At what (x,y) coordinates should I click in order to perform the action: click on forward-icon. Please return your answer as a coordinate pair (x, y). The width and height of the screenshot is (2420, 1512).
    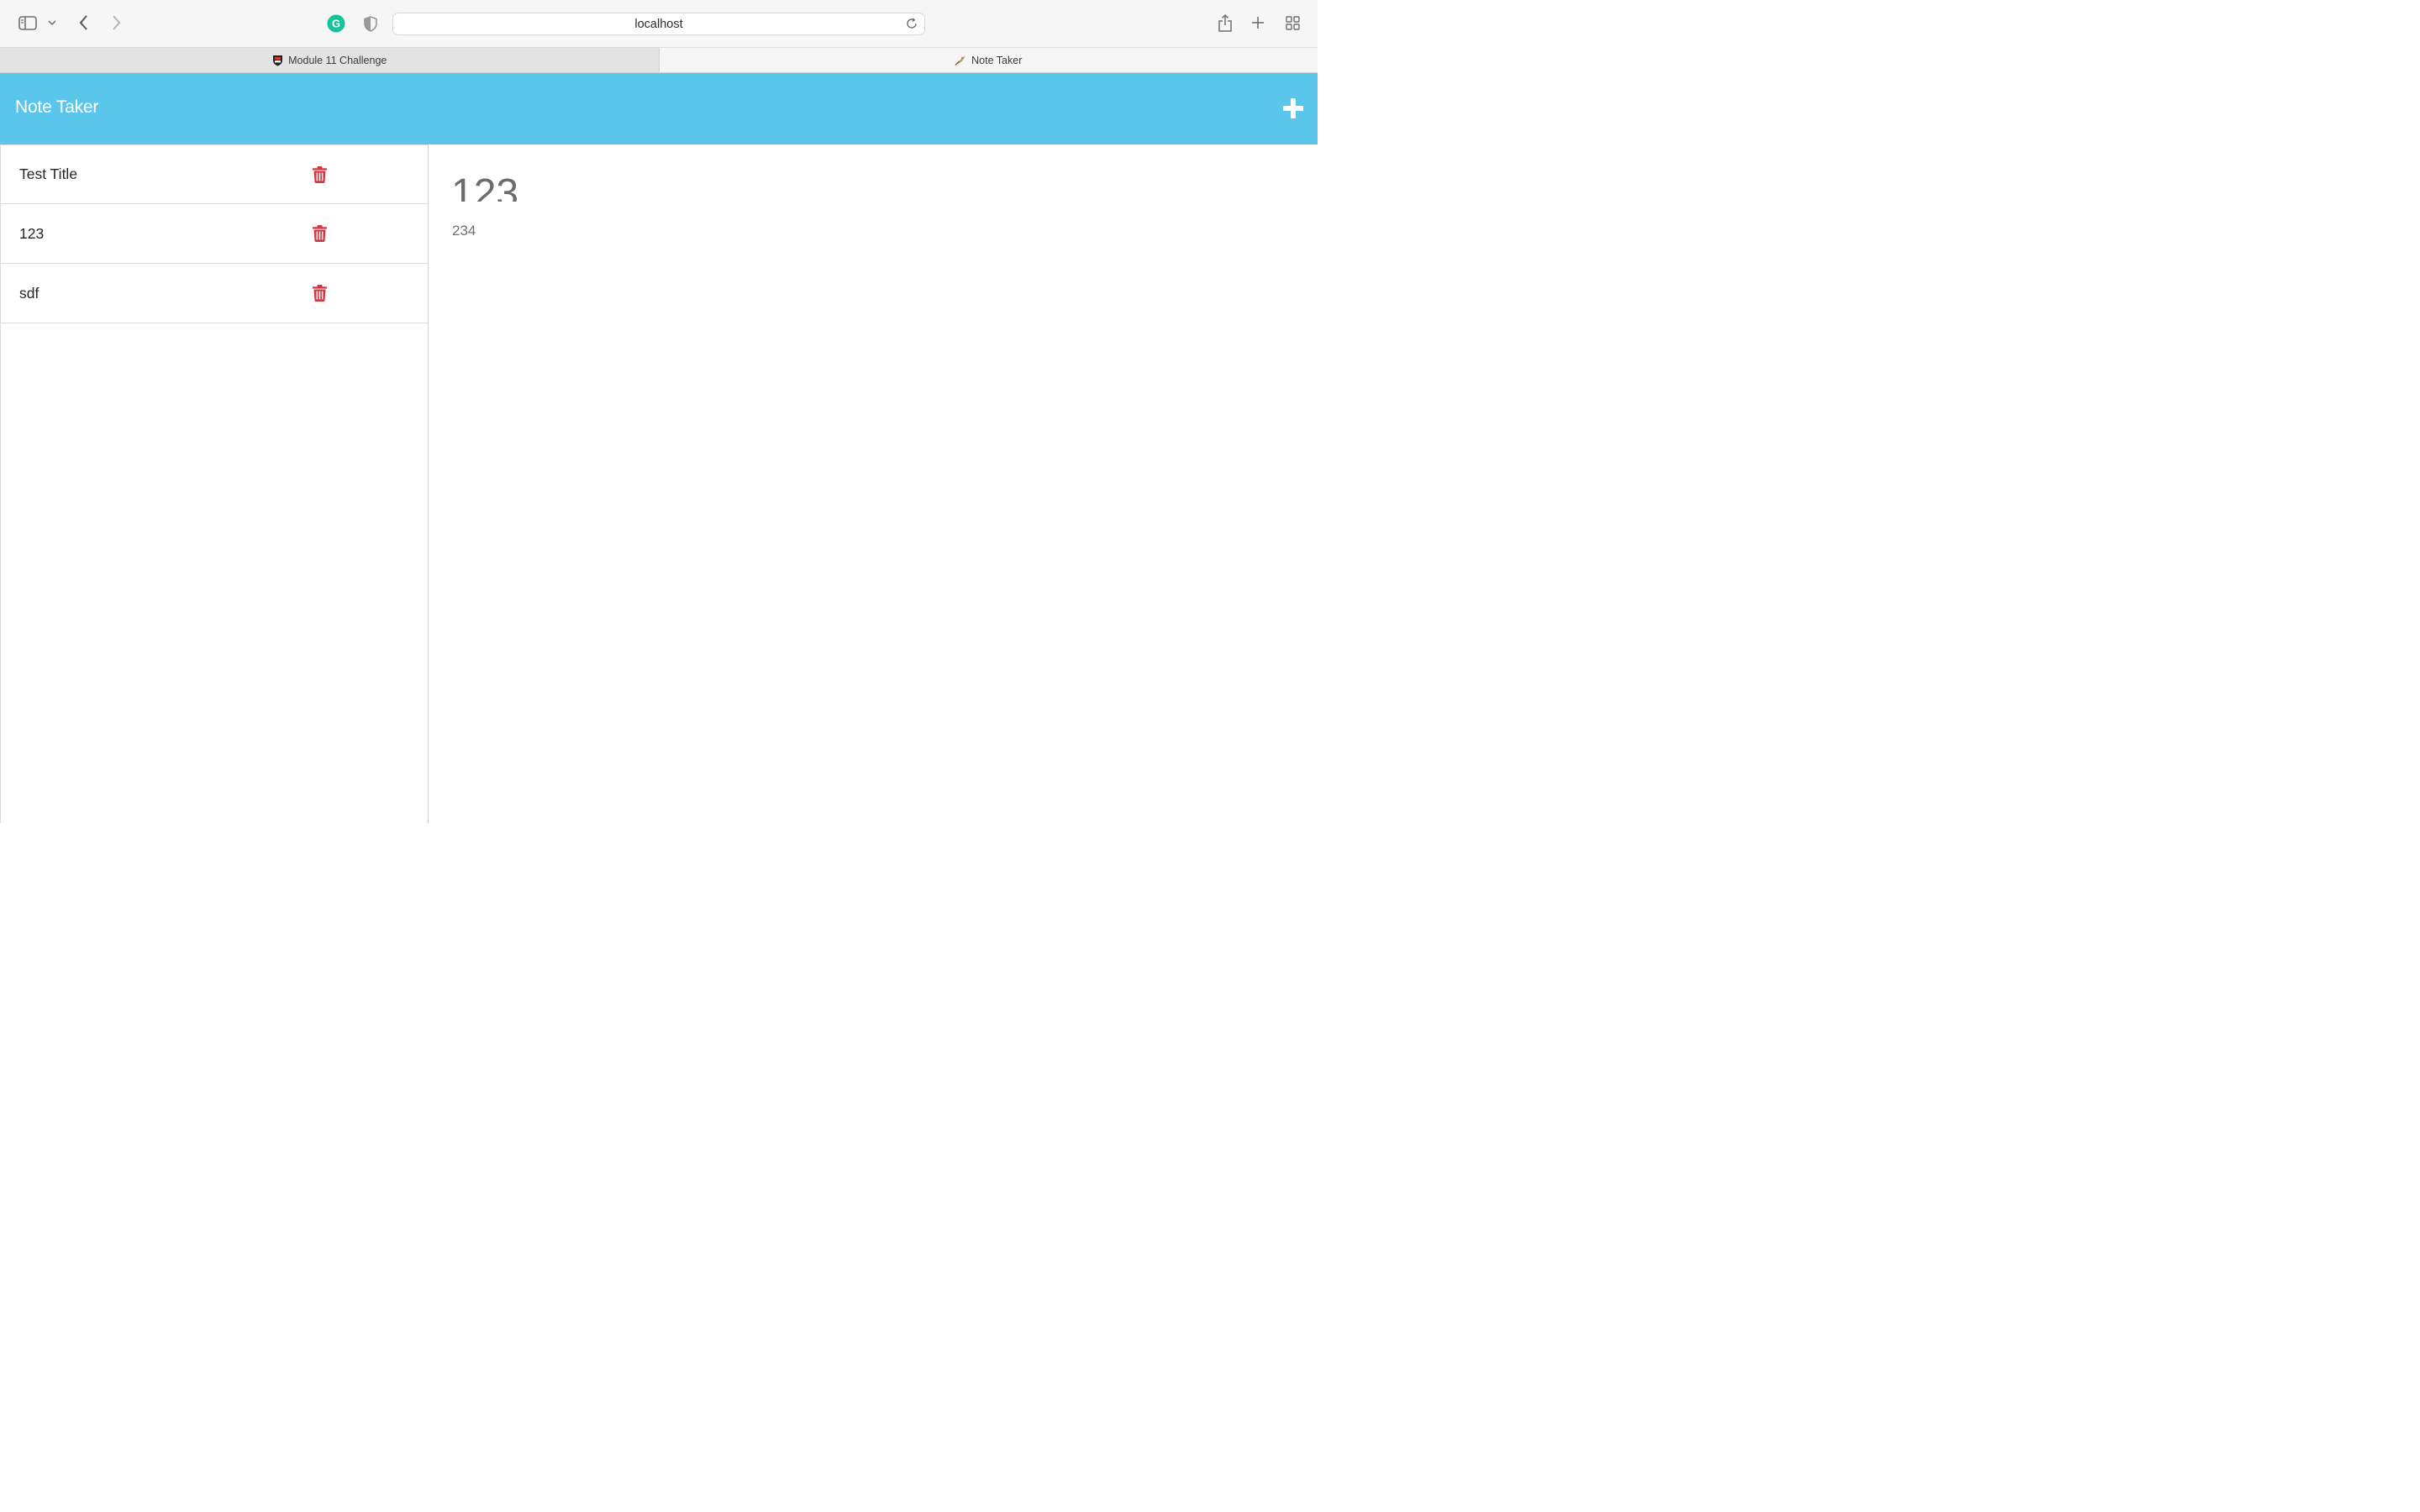
    Looking at the image, I should click on (116, 22).